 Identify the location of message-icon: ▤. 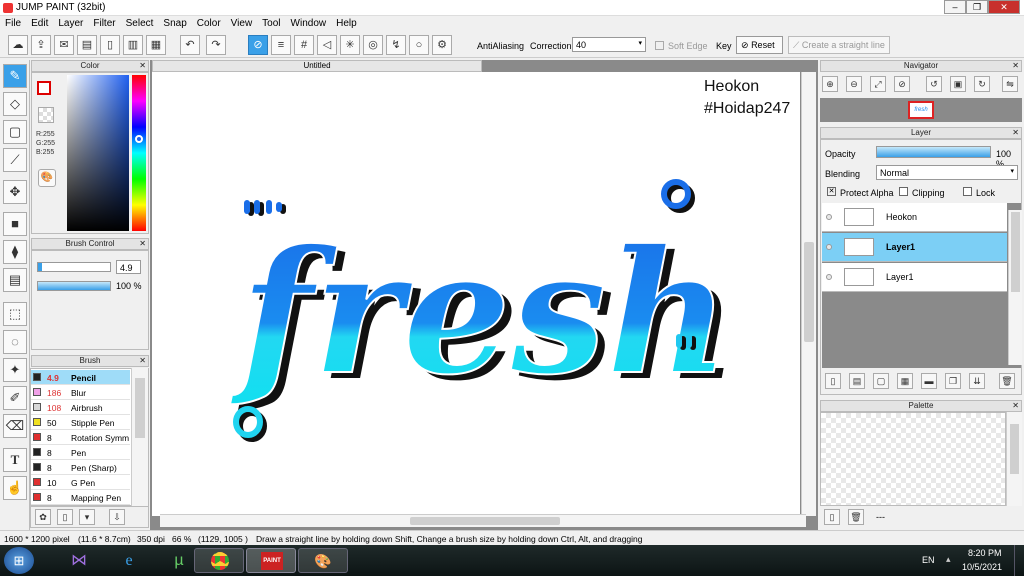
(87, 45).